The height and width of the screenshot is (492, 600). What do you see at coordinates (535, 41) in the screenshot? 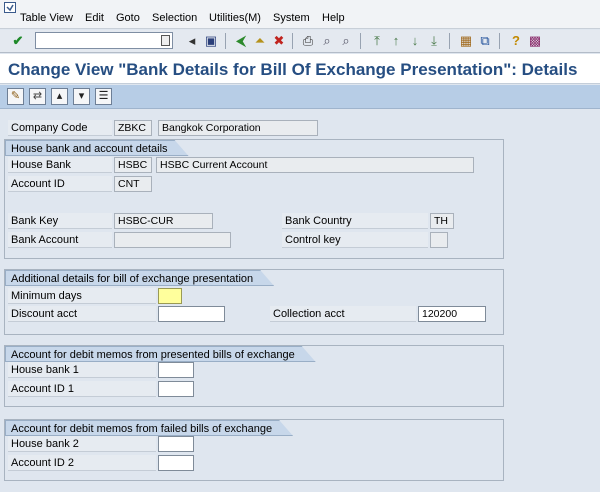
I see `customize-layout-icon: ▩` at bounding box center [535, 41].